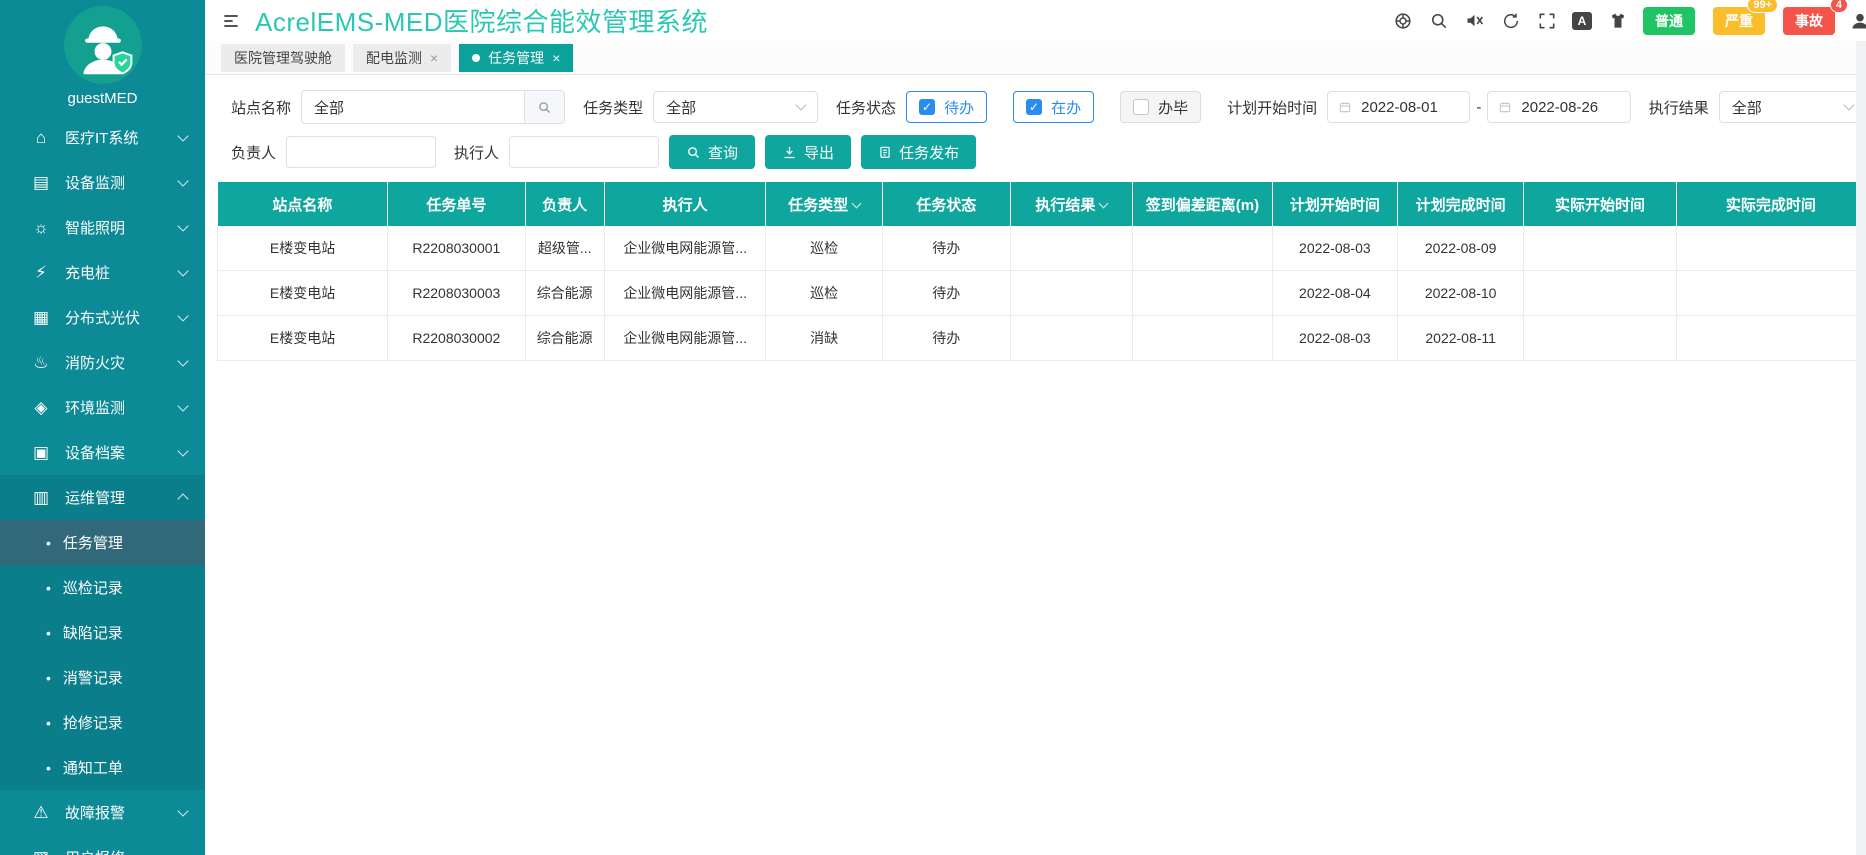 This screenshot has width=1866, height=855. Describe the element at coordinates (1510, 20) in the screenshot. I see `refresh-icon` at that location.